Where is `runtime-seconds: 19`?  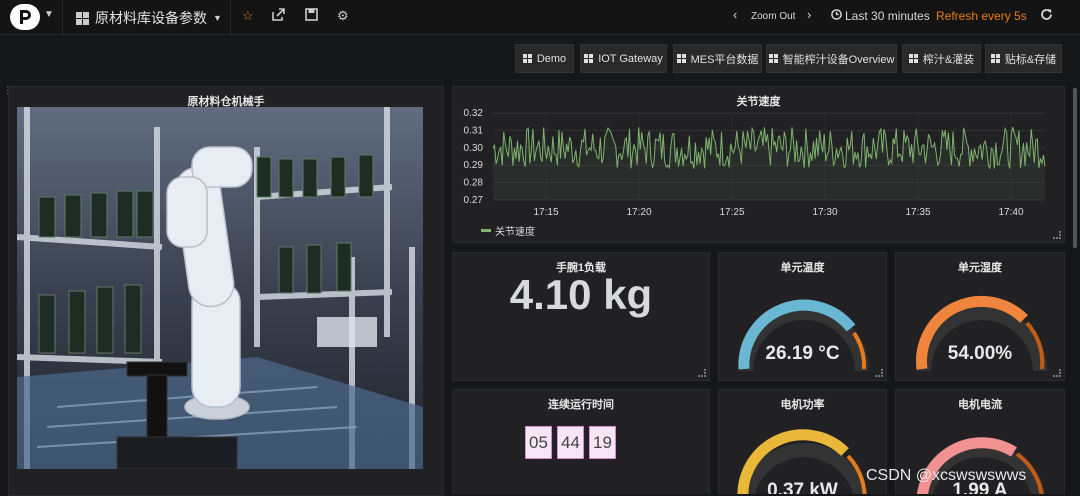
runtime-seconds: 19 is located at coordinates (602, 442).